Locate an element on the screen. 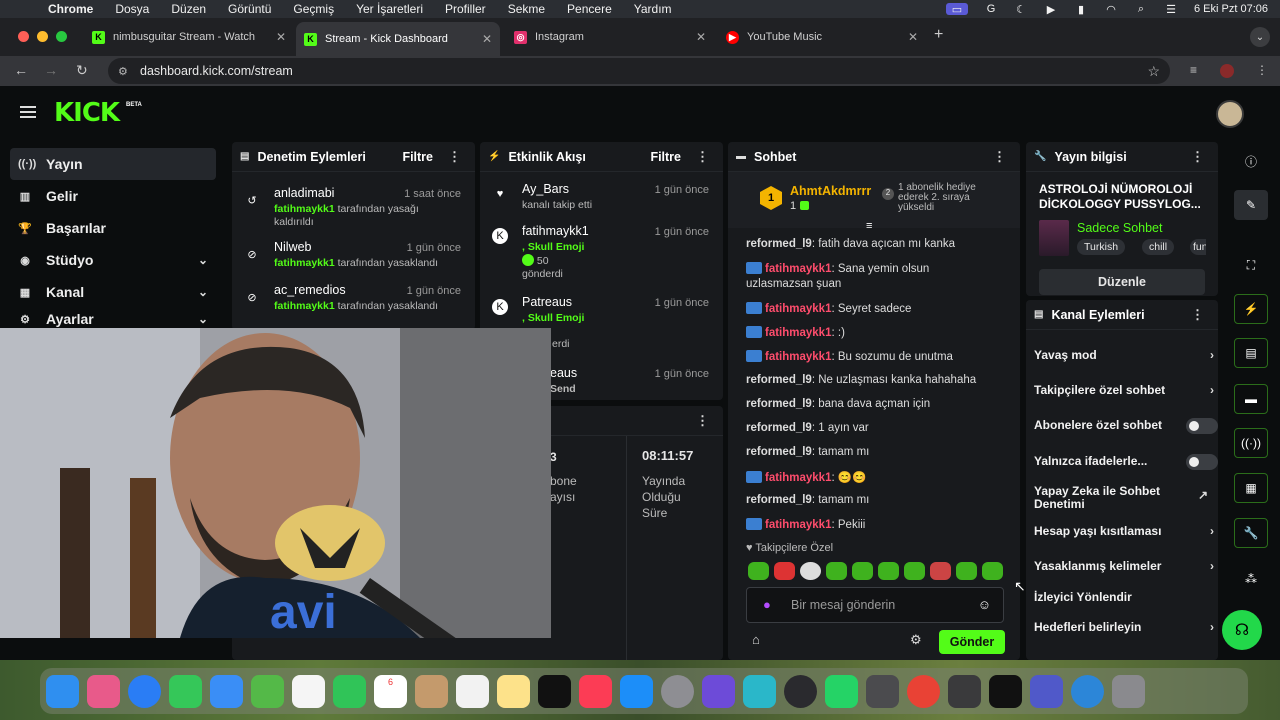 The width and height of the screenshot is (1280, 720). chat-bubble-icon: ▬ is located at coordinates (1251, 399).